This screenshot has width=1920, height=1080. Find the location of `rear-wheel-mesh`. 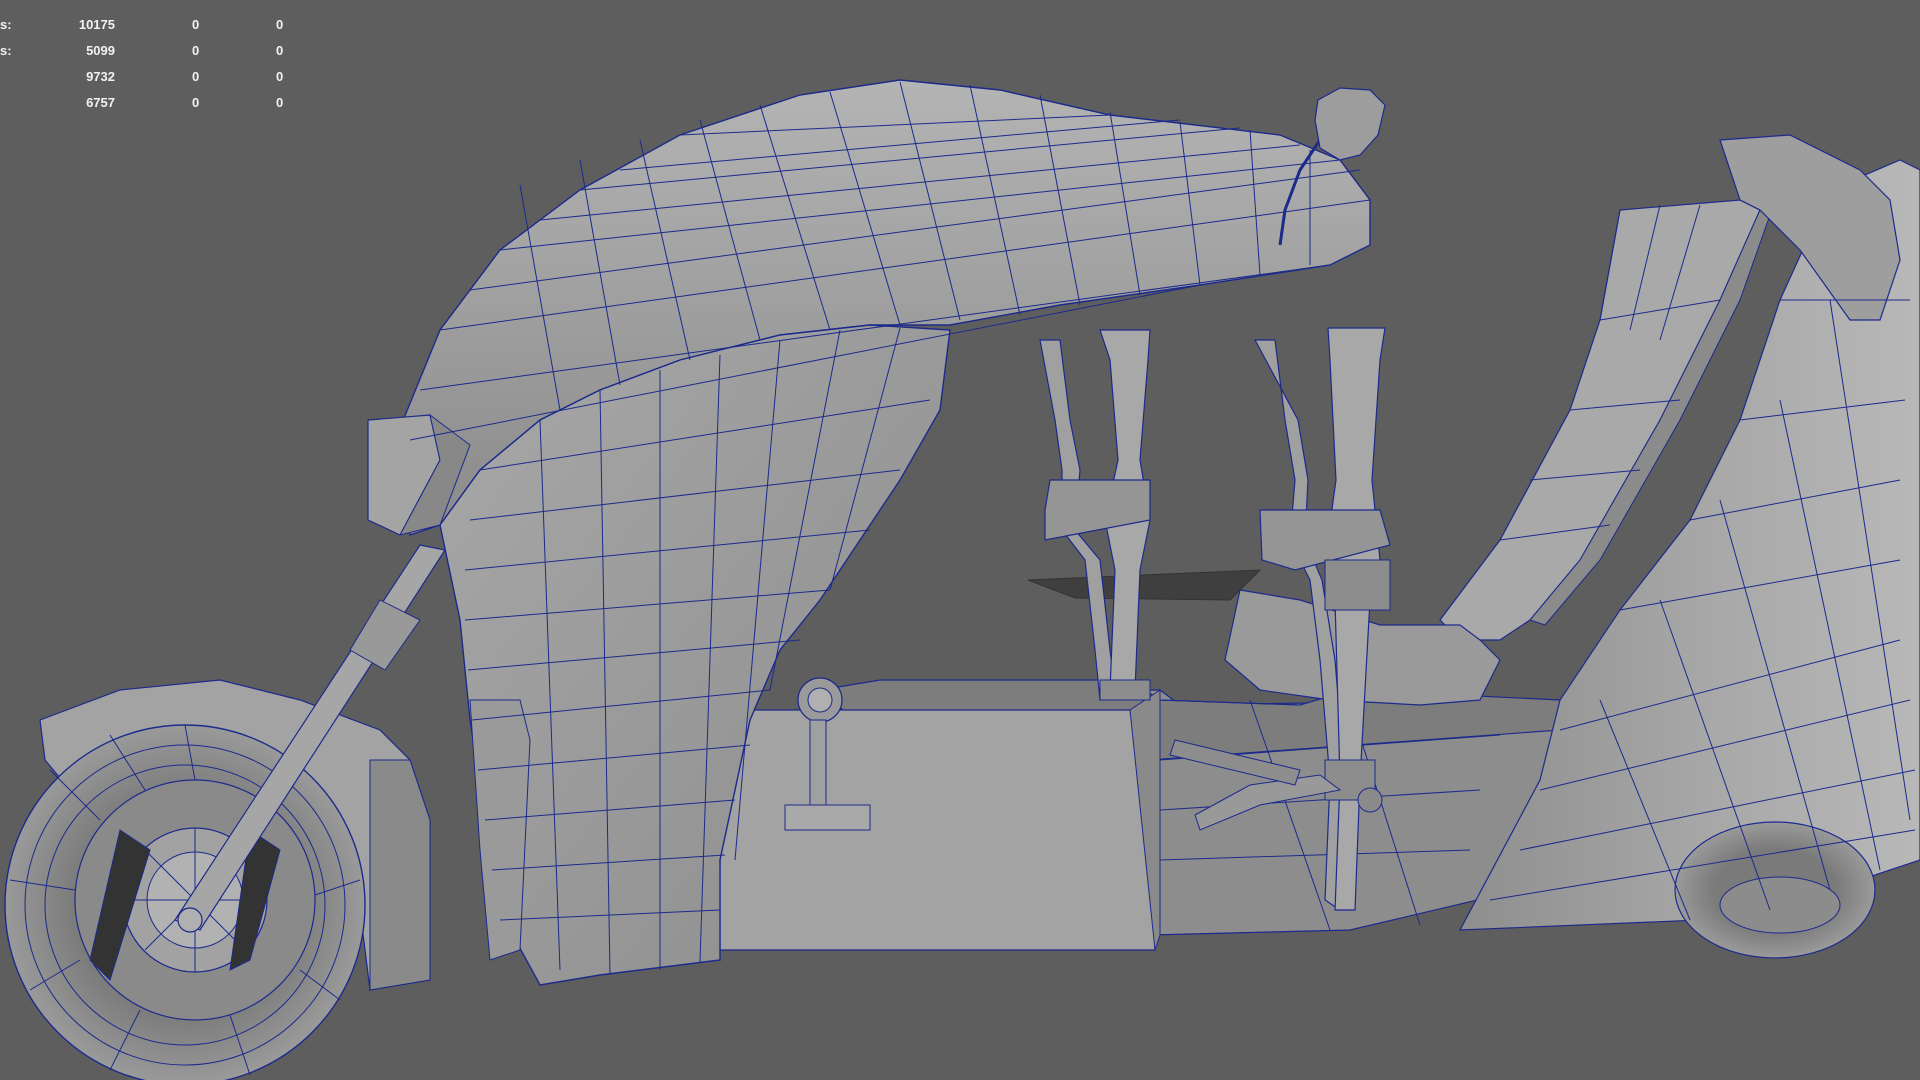

rear-wheel-mesh is located at coordinates (1775, 890).